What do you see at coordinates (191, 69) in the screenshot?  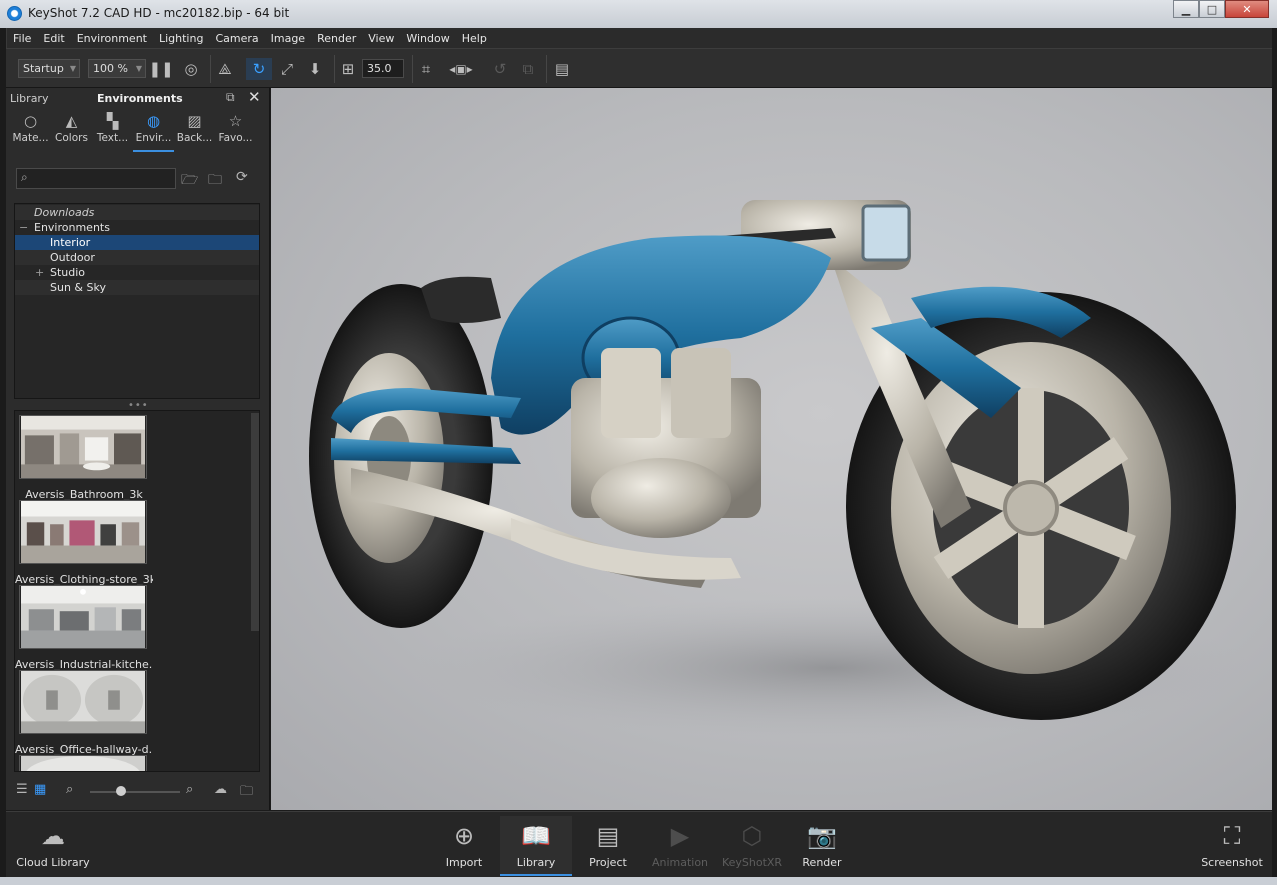 I see `performance-mode-icon: ◎` at bounding box center [191, 69].